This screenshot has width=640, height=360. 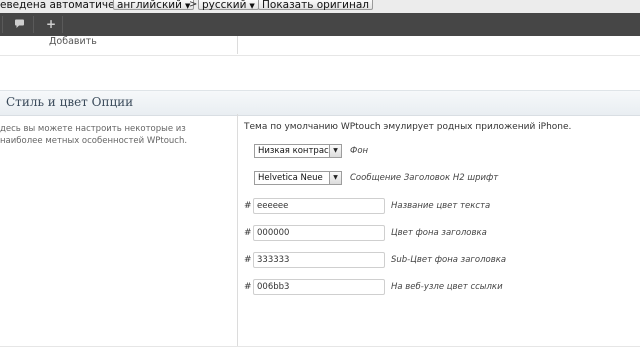 I want to click on link-color-input: 006bb3, so click(x=319, y=287).